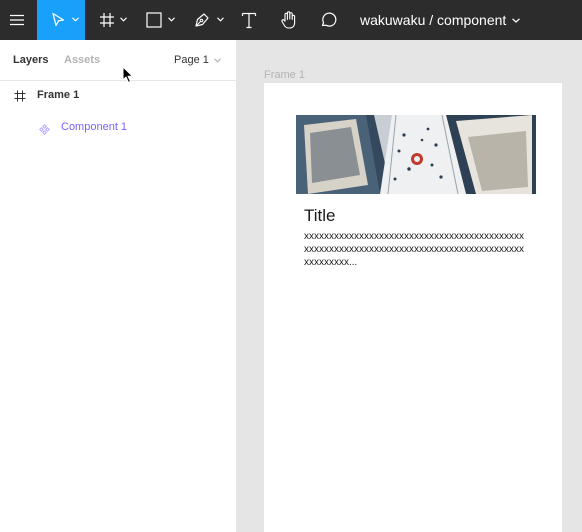 This screenshot has width=582, height=532. I want to click on pen-tool-button, so click(209, 20).